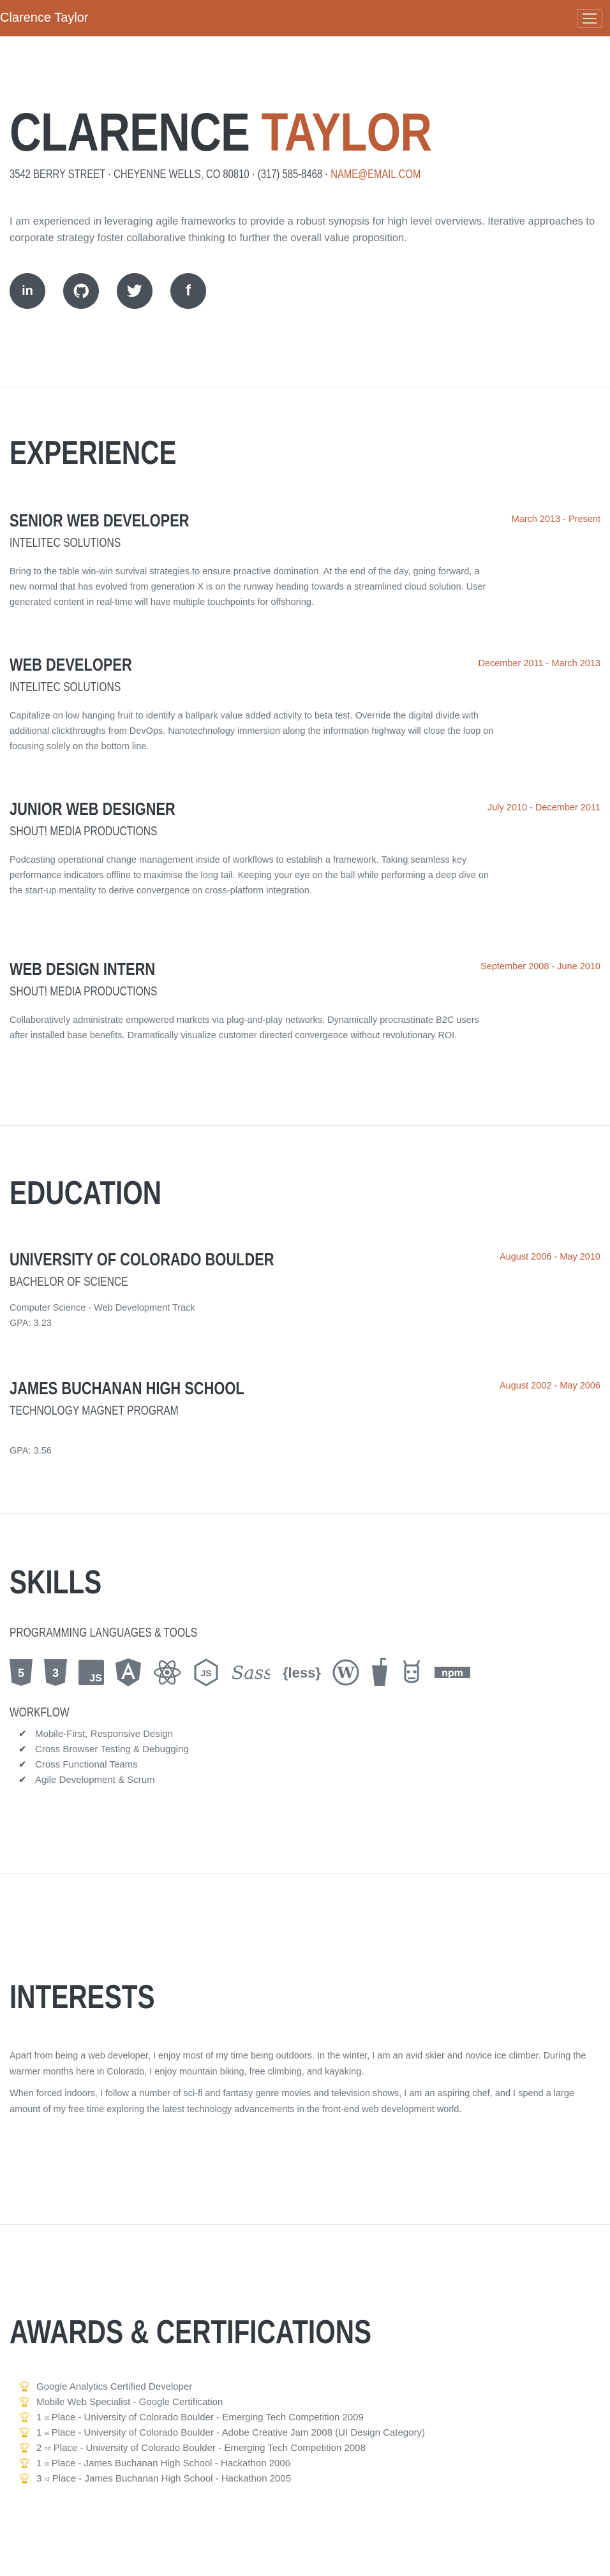 The image size is (610, 2576). I want to click on dev-icons: 5 3 JS JS Sass {less} W npm, so click(305, 1672).